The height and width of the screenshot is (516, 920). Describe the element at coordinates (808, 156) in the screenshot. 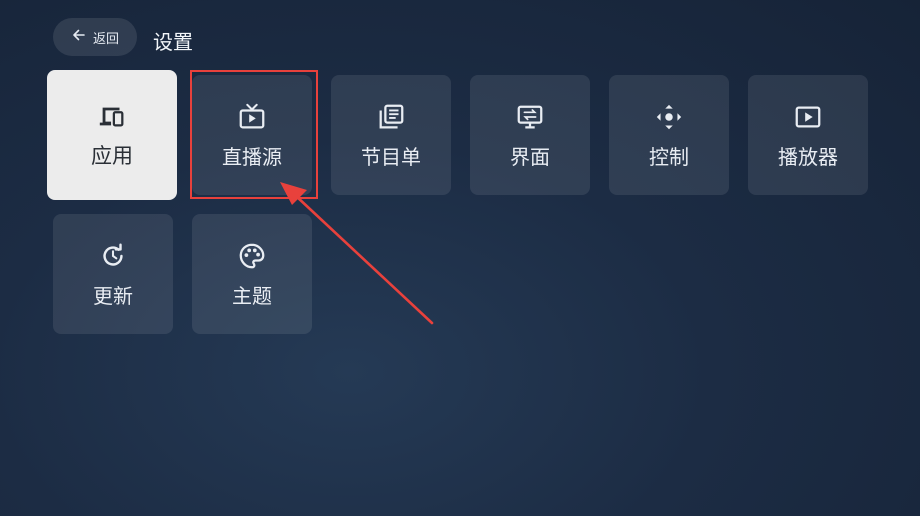

I see `tile-label: 播放器` at that location.